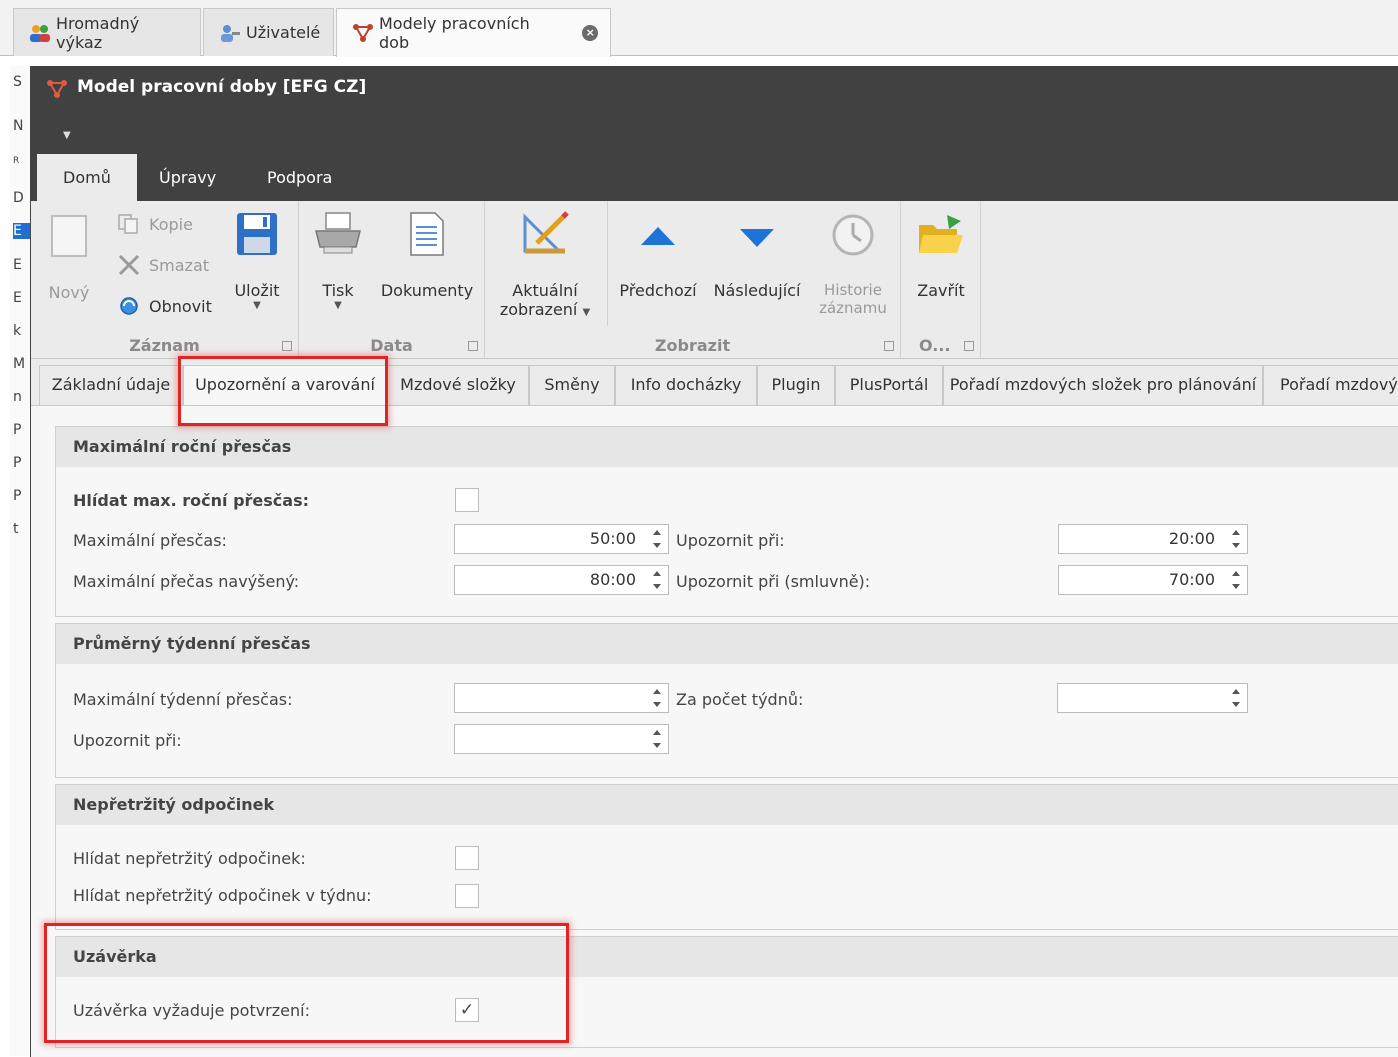 Image resolution: width=1398 pixels, height=1057 pixels. What do you see at coordinates (69, 292) in the screenshot?
I see `novy-label: Nový` at bounding box center [69, 292].